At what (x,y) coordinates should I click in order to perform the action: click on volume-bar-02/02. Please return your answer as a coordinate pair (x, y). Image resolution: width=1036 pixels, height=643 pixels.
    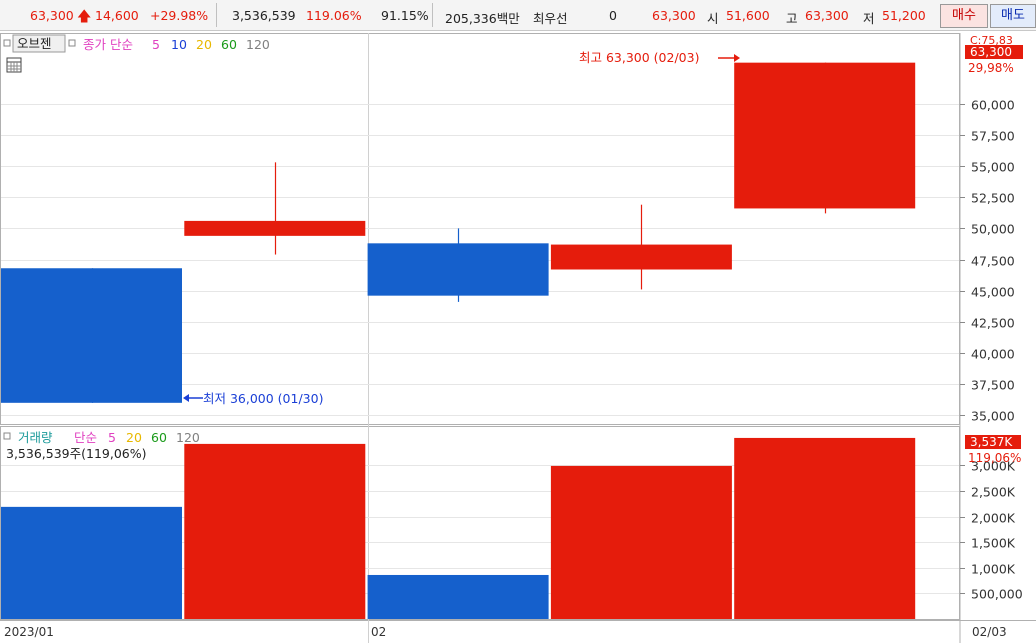
    Looking at the image, I should click on (641, 542).